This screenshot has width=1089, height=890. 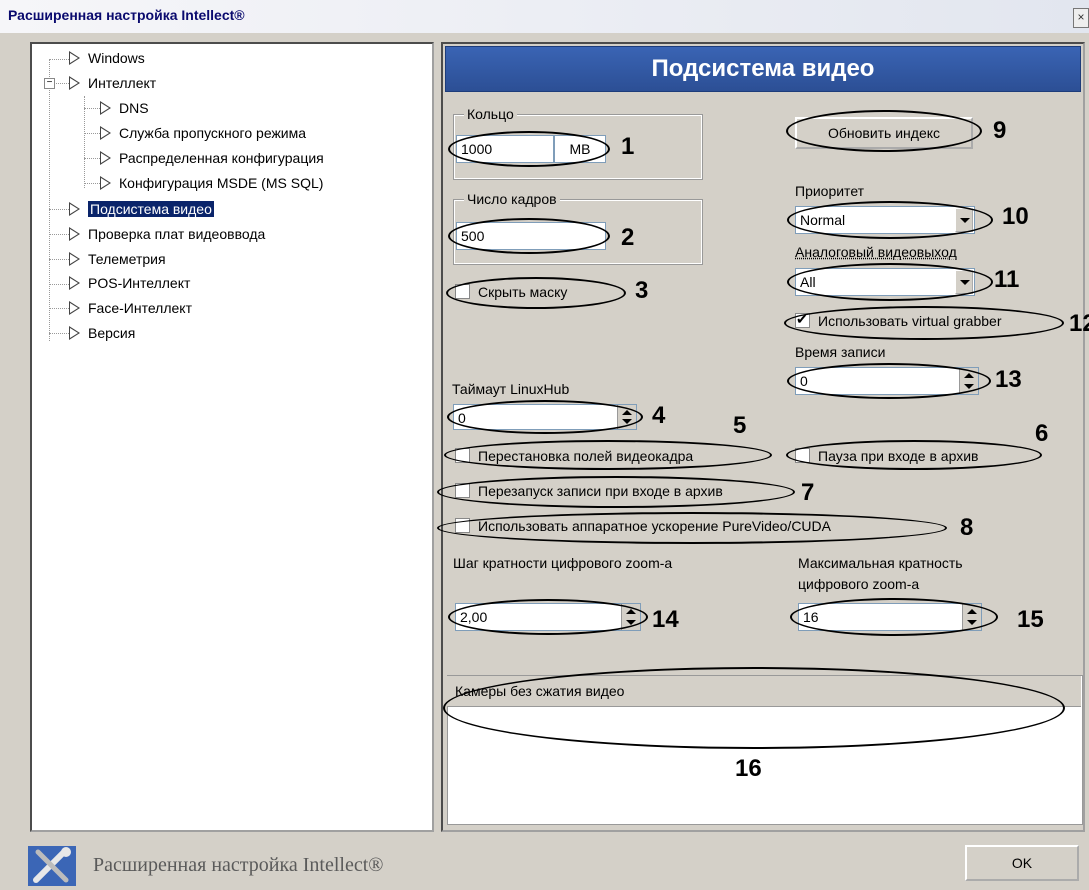 What do you see at coordinates (129, 283) in the screenshot?
I see `tree-item-pos-intellect: POS-Интеллект` at bounding box center [129, 283].